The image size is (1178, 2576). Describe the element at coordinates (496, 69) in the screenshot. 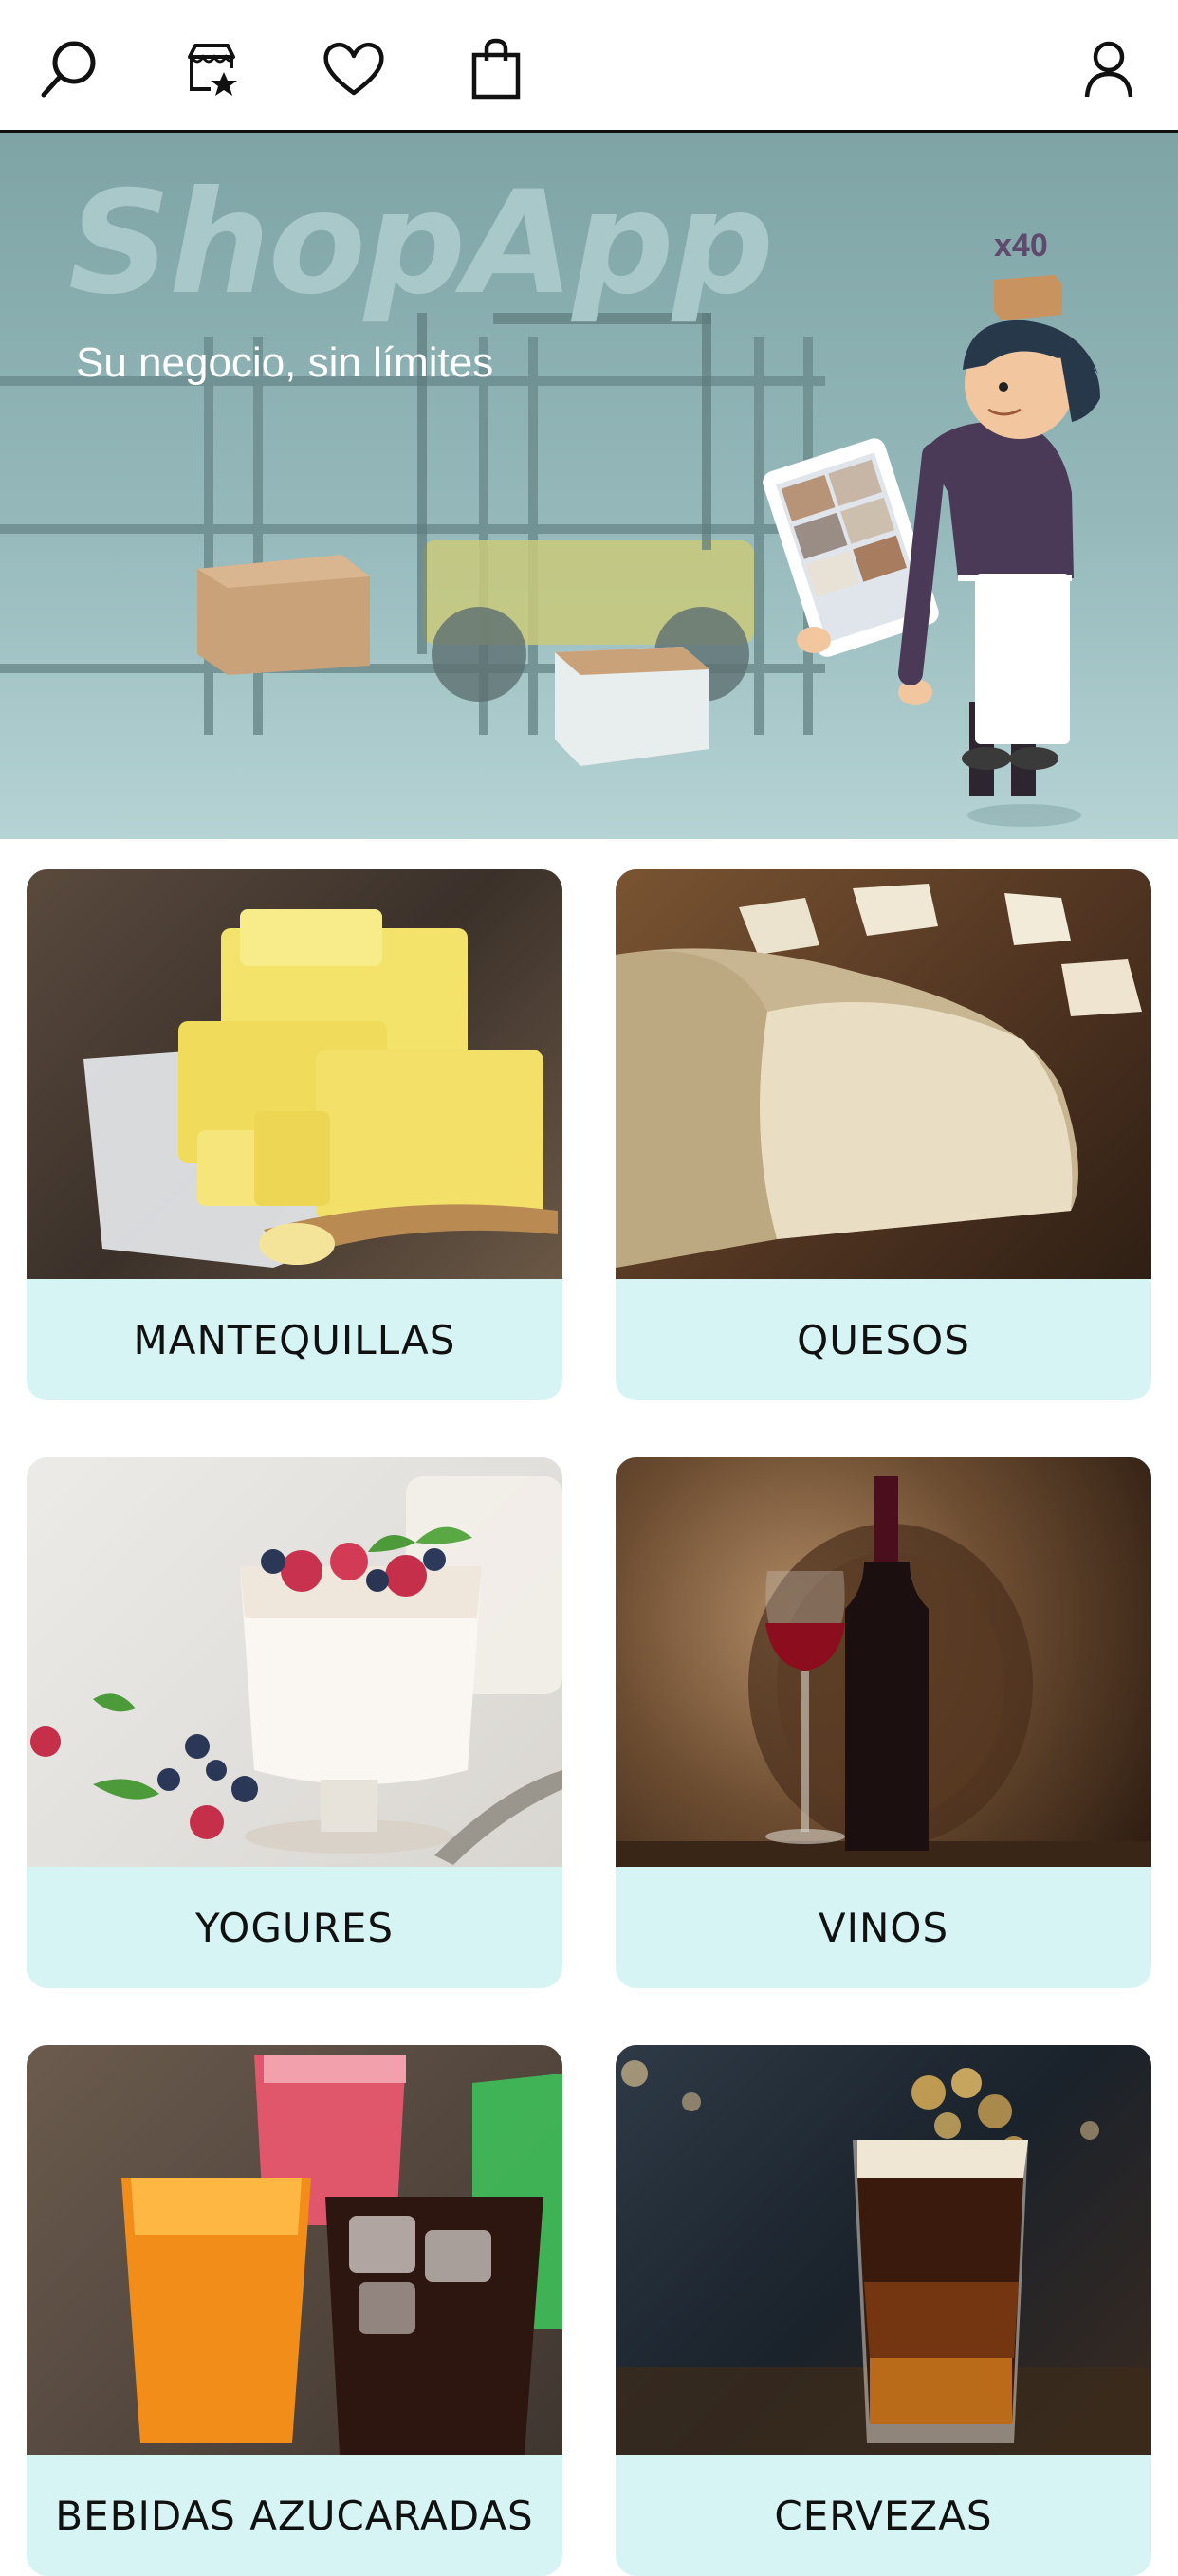

I see `shopping-bag-icon` at that location.